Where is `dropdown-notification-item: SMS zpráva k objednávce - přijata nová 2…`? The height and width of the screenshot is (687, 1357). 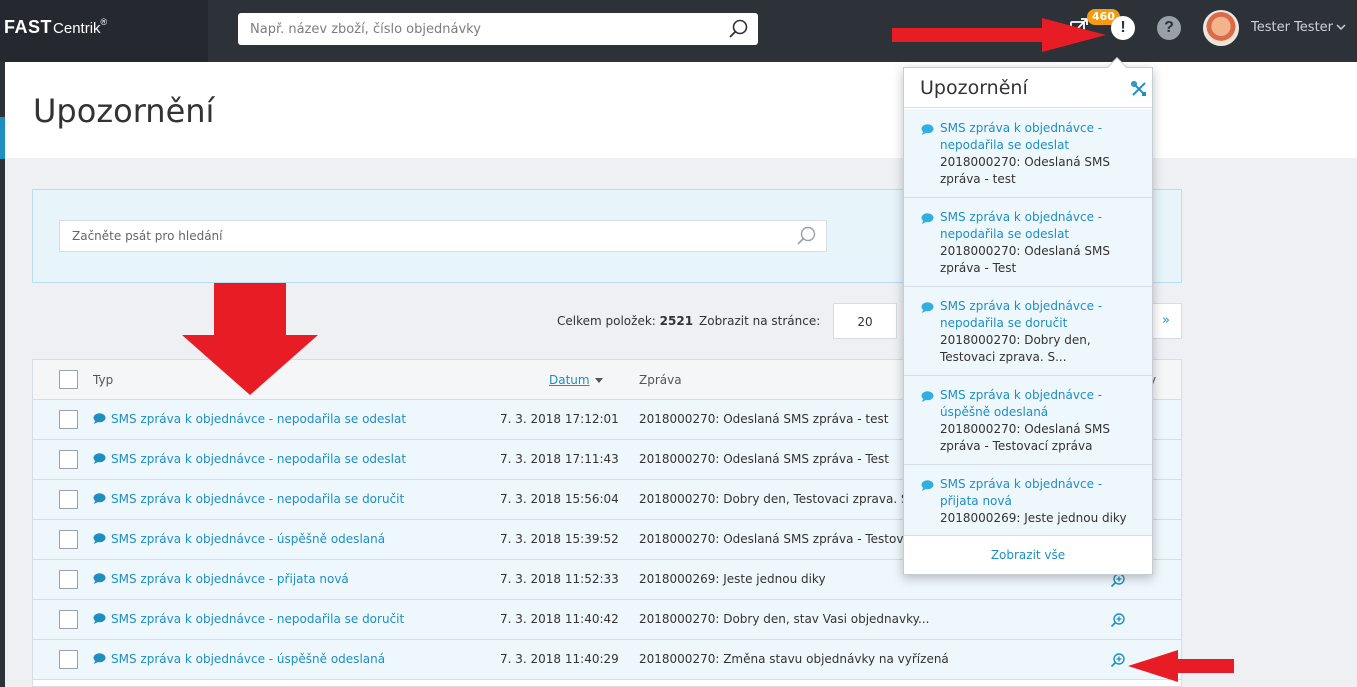
dropdown-notification-item: SMS zpráva k objednávce - přijata nová 2… is located at coordinates (1028, 500).